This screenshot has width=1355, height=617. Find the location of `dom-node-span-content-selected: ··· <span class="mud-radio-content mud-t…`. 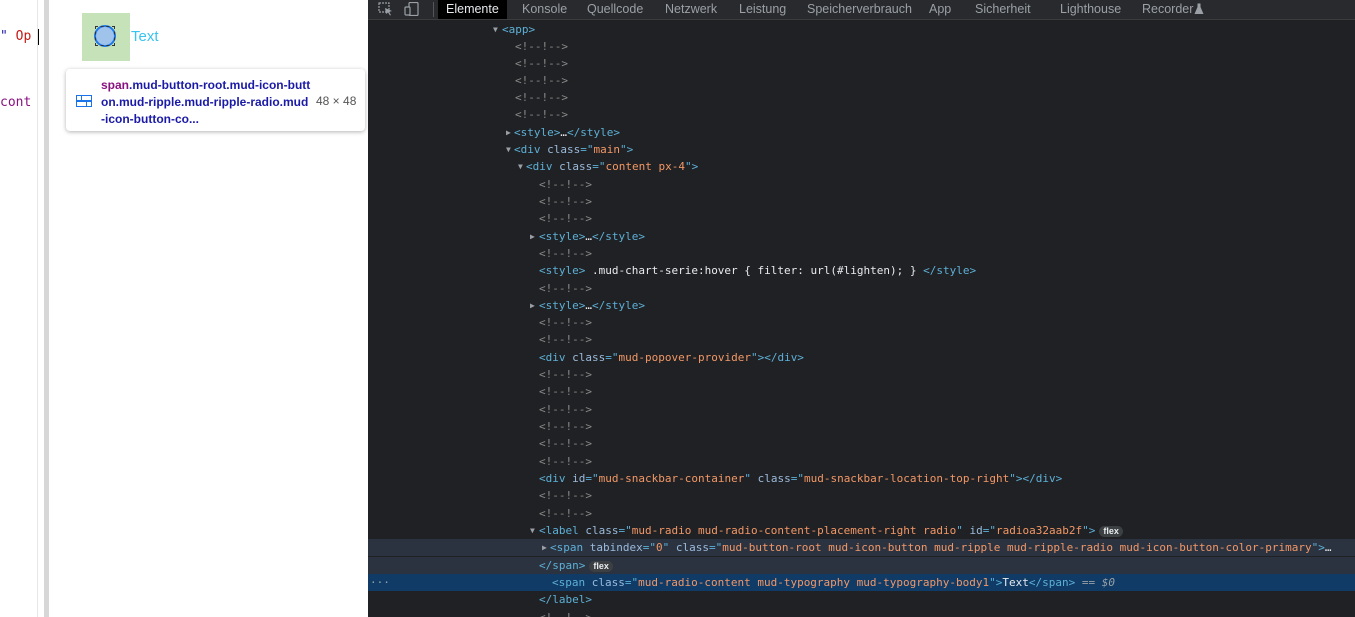

dom-node-span-content-selected: ··· <span class="mud-radio-content mud-t… is located at coordinates (861, 582).